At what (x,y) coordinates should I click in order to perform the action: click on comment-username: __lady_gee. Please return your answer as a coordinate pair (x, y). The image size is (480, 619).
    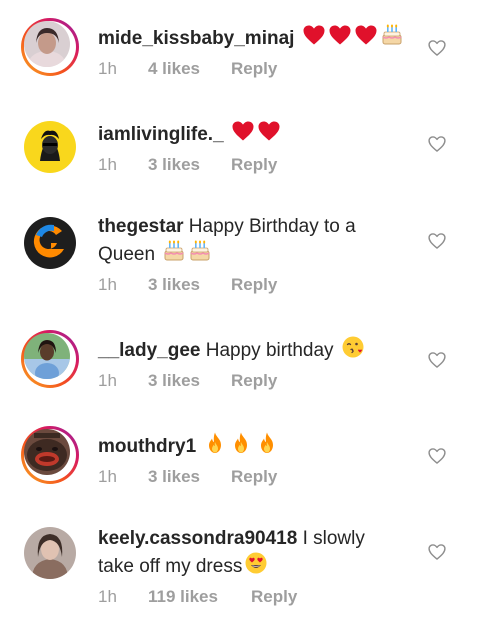
    Looking at the image, I should click on (149, 350).